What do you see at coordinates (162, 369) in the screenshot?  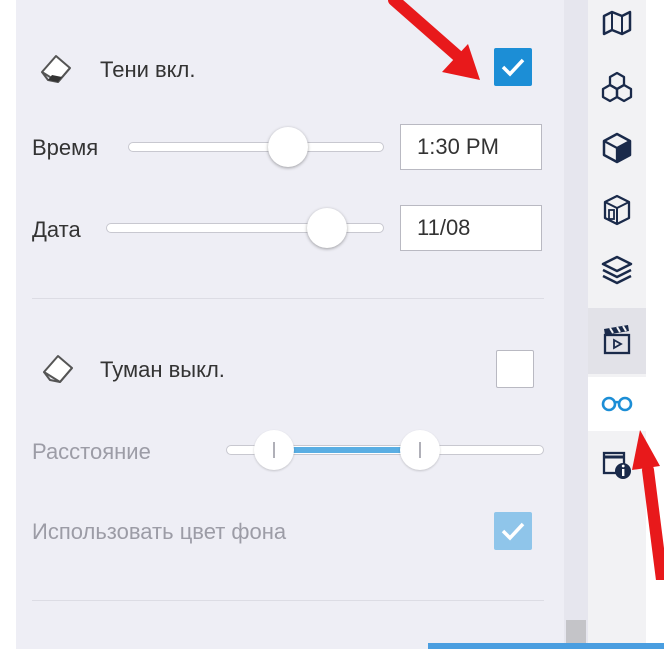 I see `fog-label: Туман выкл.` at bounding box center [162, 369].